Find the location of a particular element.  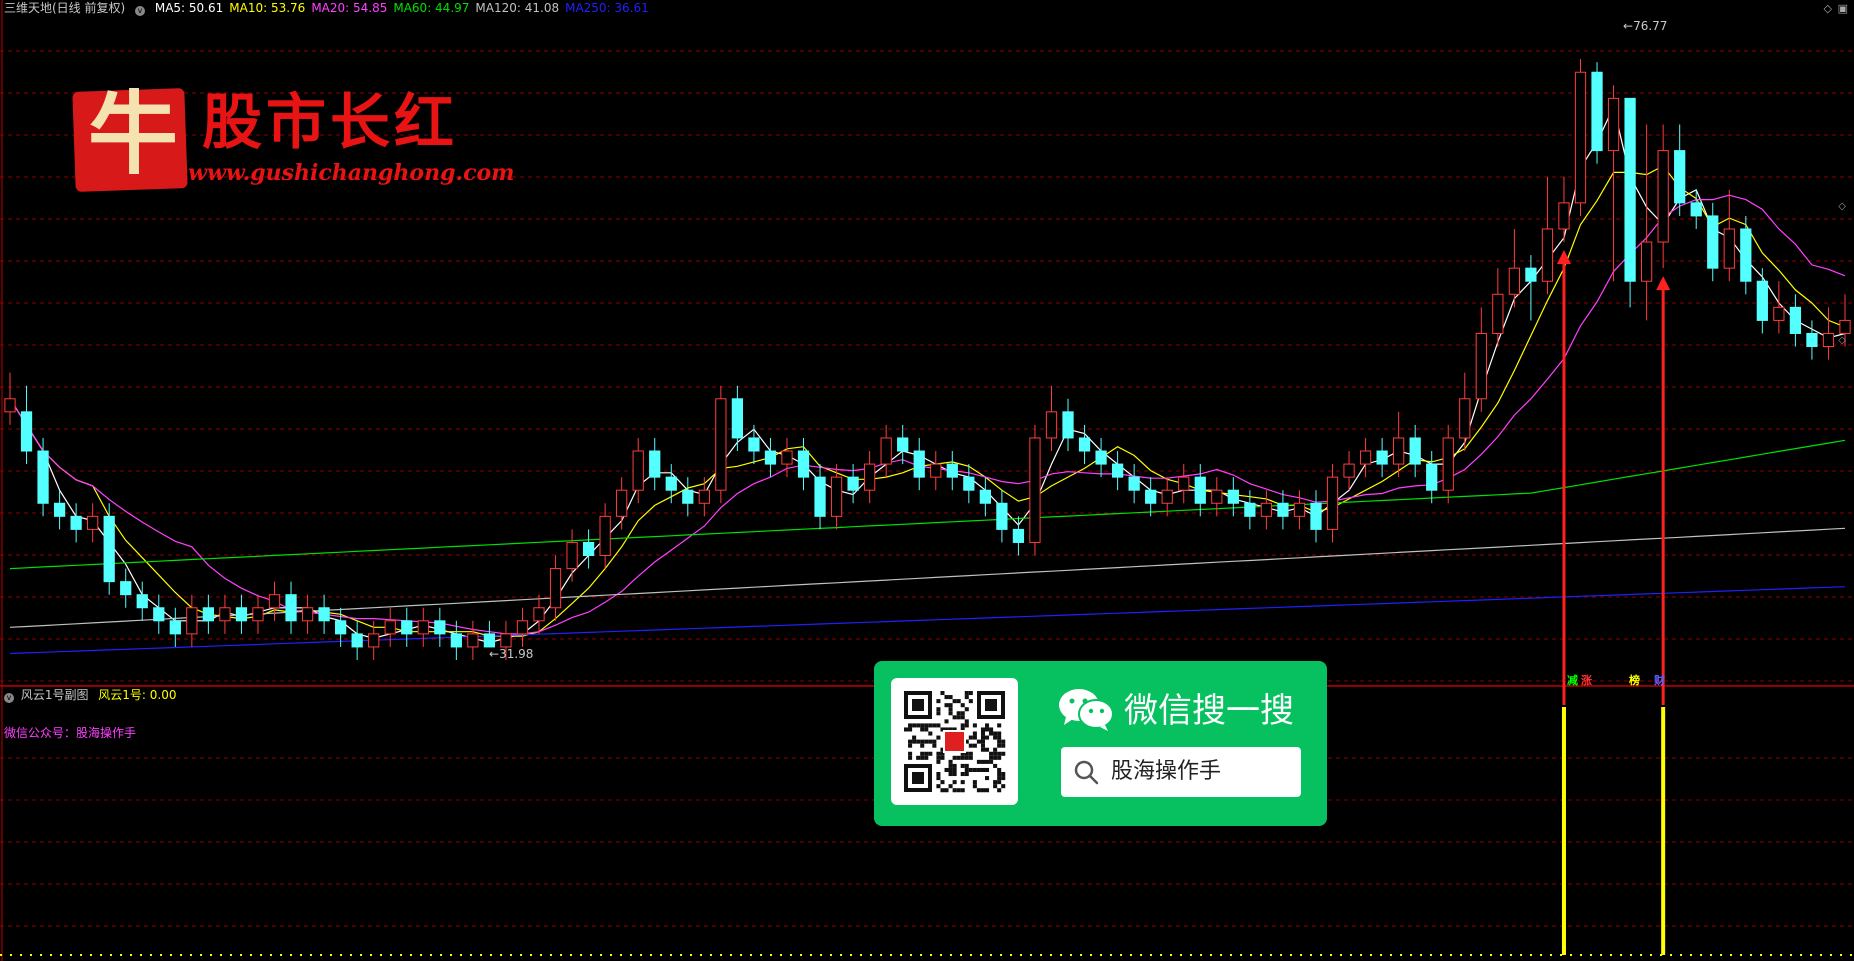

stock-title: 三维天地(日线 前复权) is located at coordinates (65, 8).